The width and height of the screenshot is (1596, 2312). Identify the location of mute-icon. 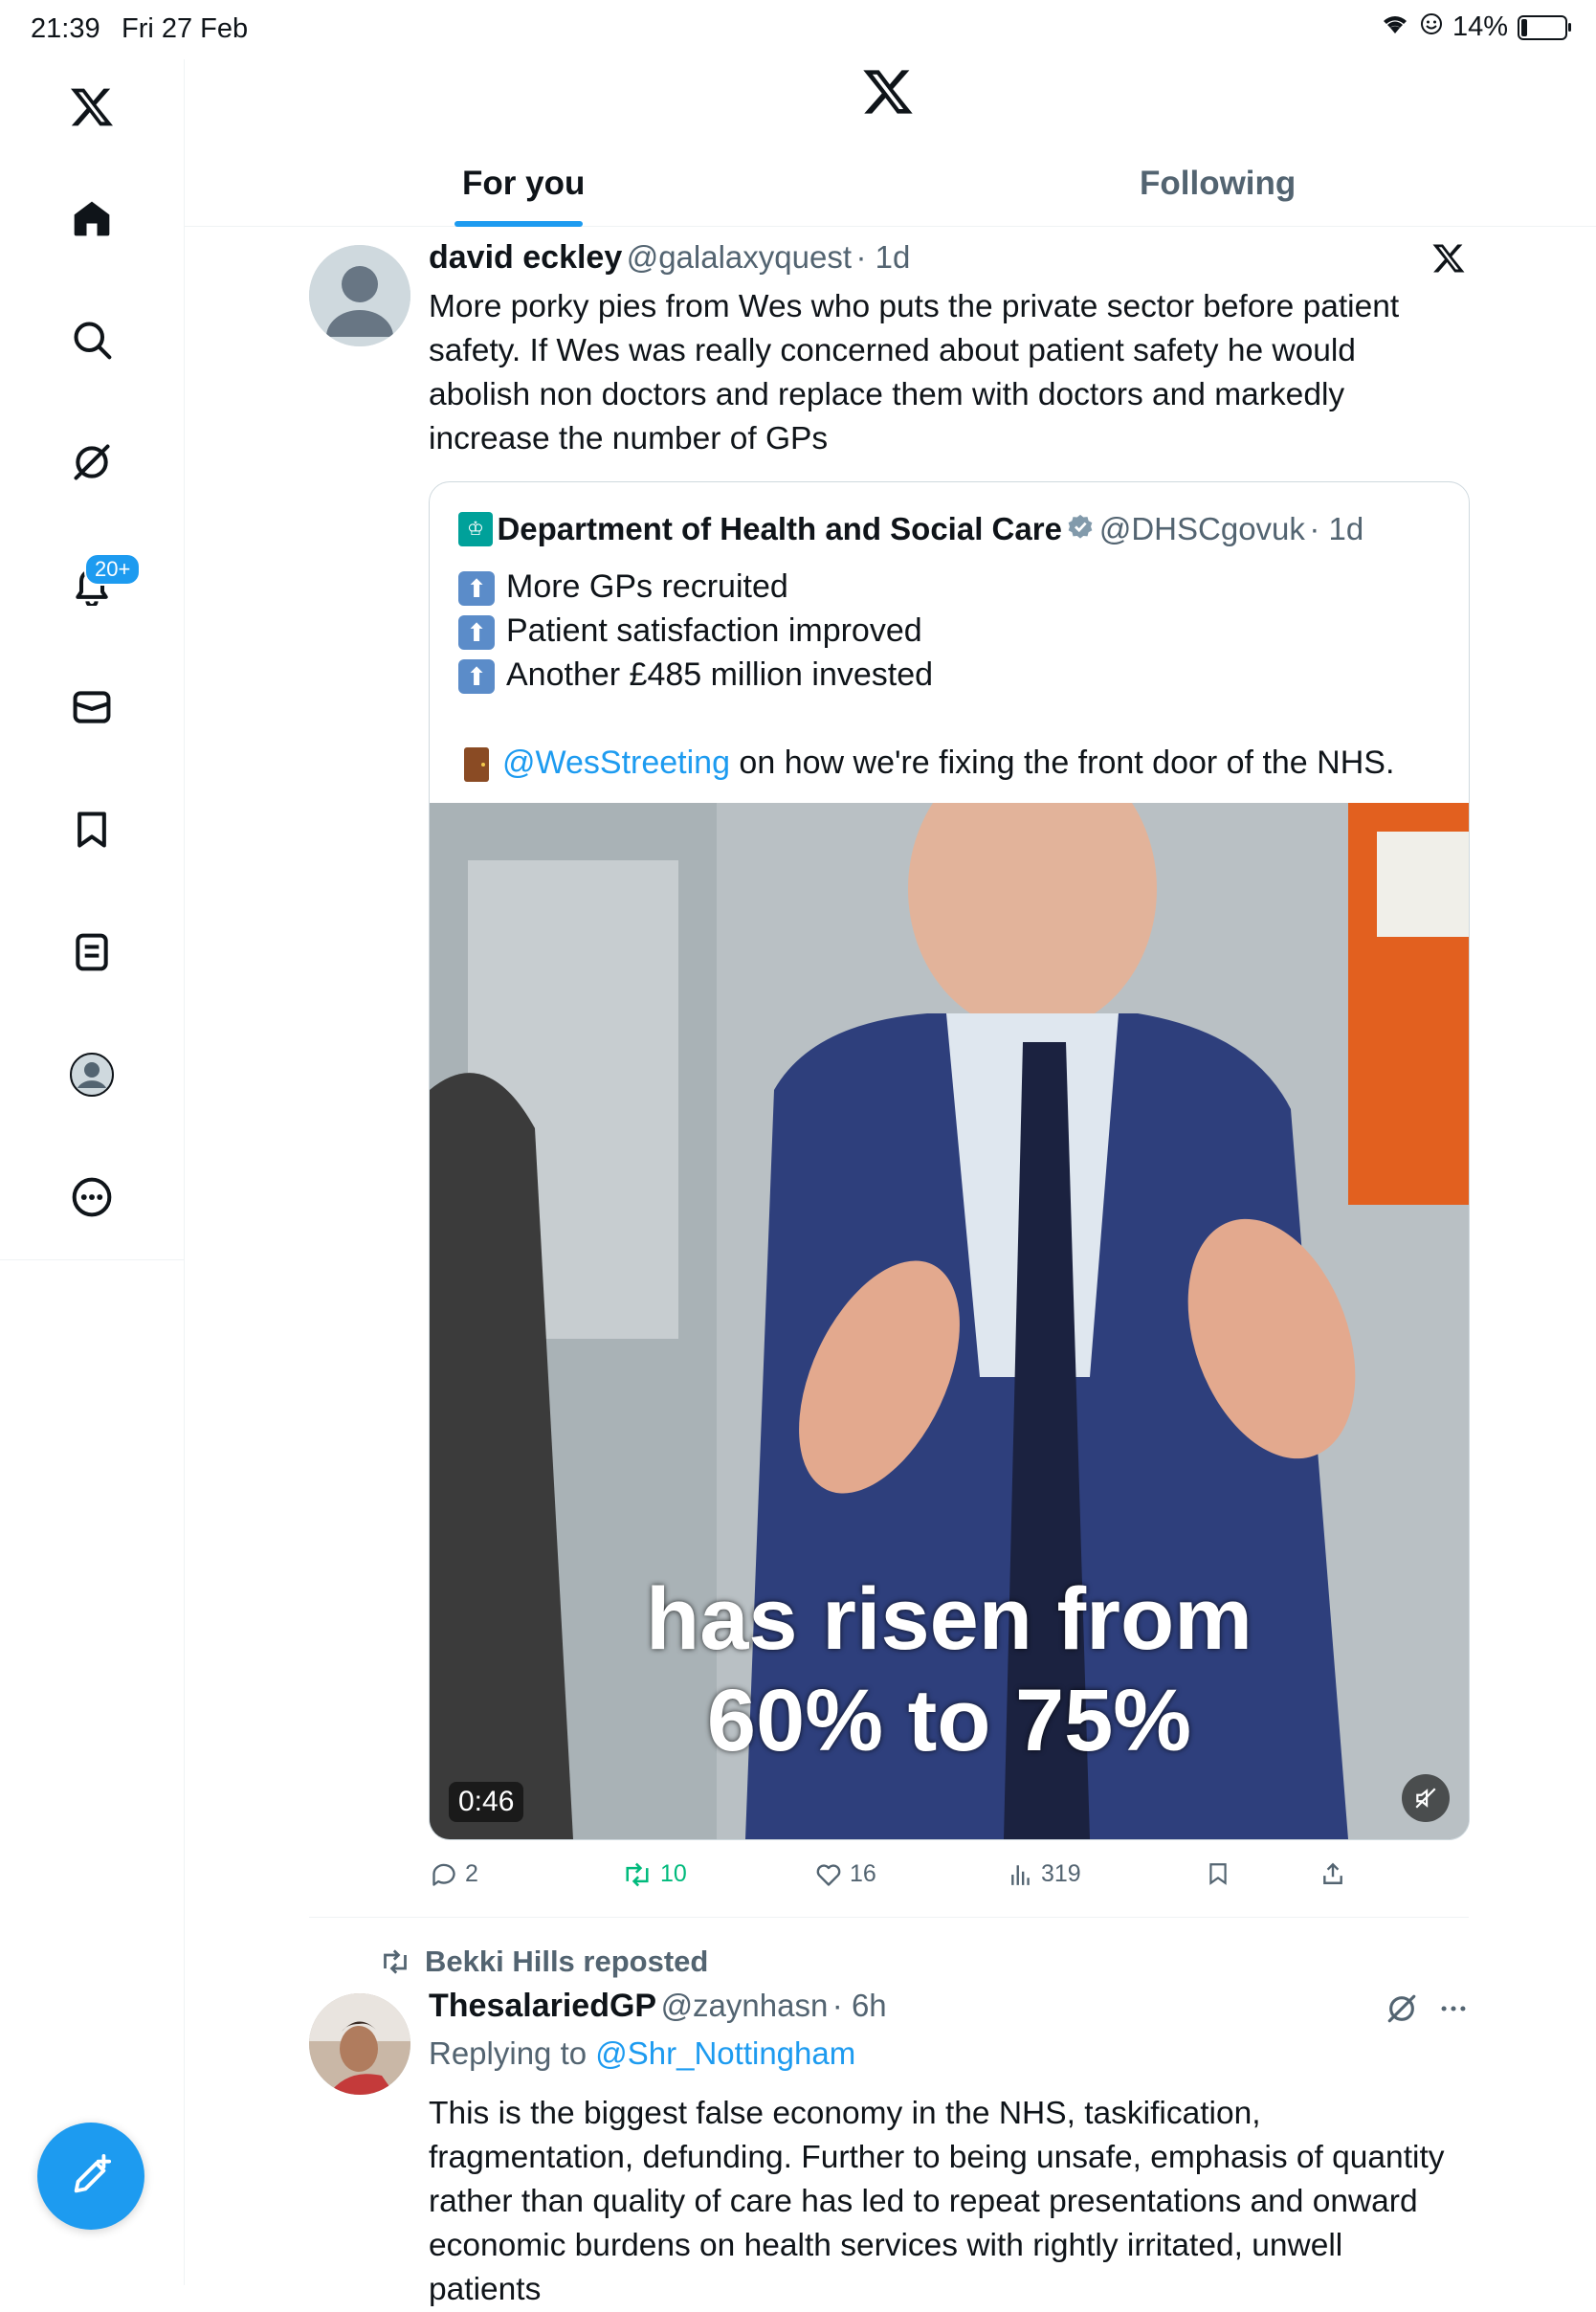
(1426, 1798).